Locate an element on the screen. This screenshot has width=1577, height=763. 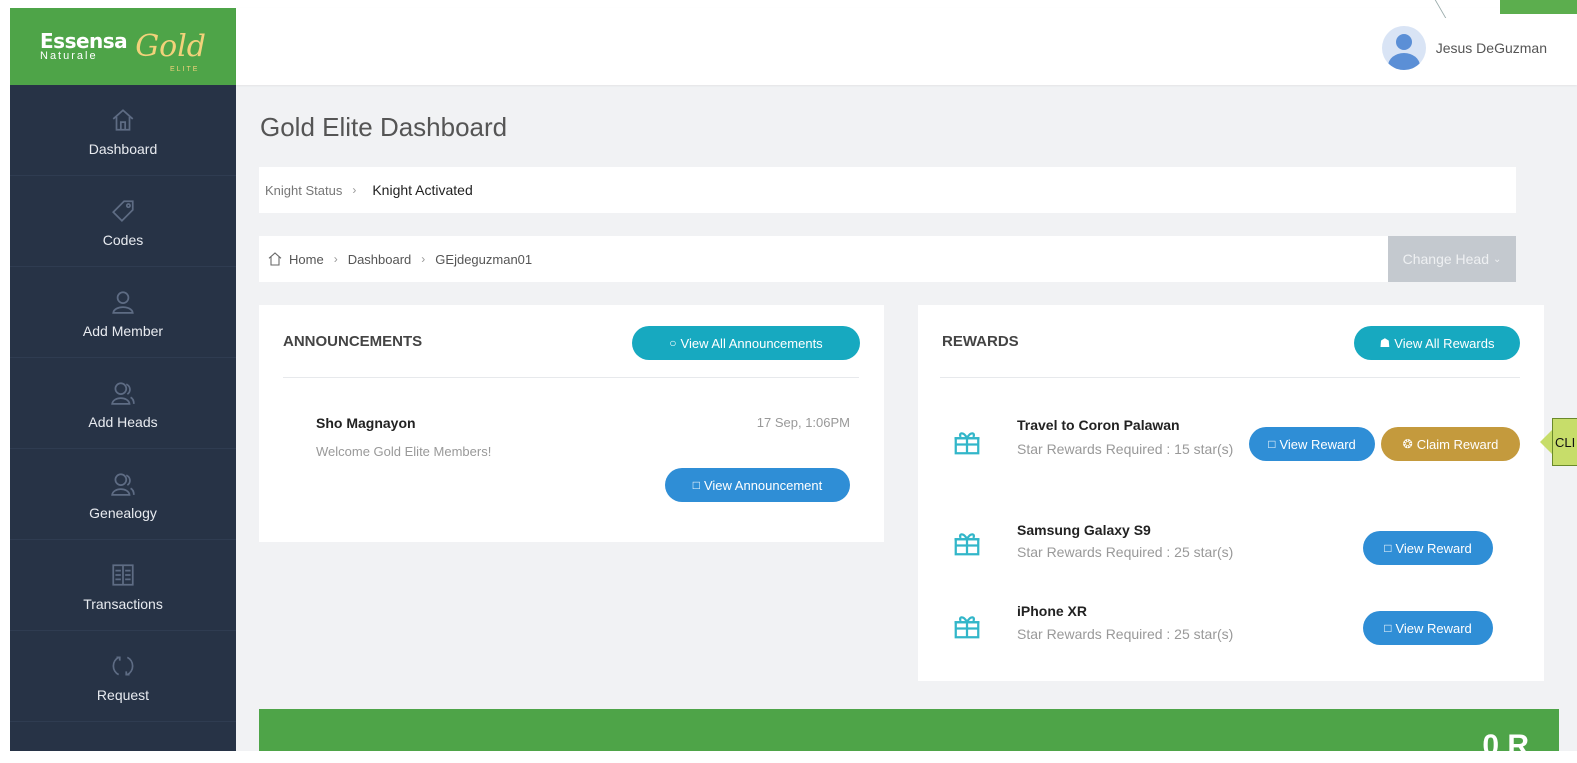
view-announcement-label: View Announcement is located at coordinates (763, 485).